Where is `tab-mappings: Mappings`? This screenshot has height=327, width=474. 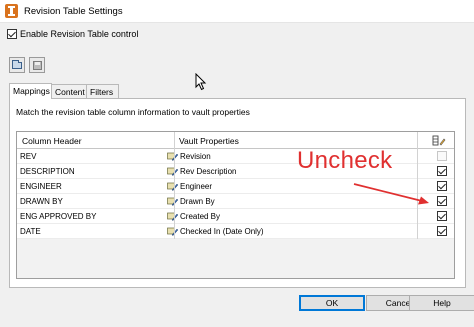 tab-mappings: Mappings is located at coordinates (30, 91).